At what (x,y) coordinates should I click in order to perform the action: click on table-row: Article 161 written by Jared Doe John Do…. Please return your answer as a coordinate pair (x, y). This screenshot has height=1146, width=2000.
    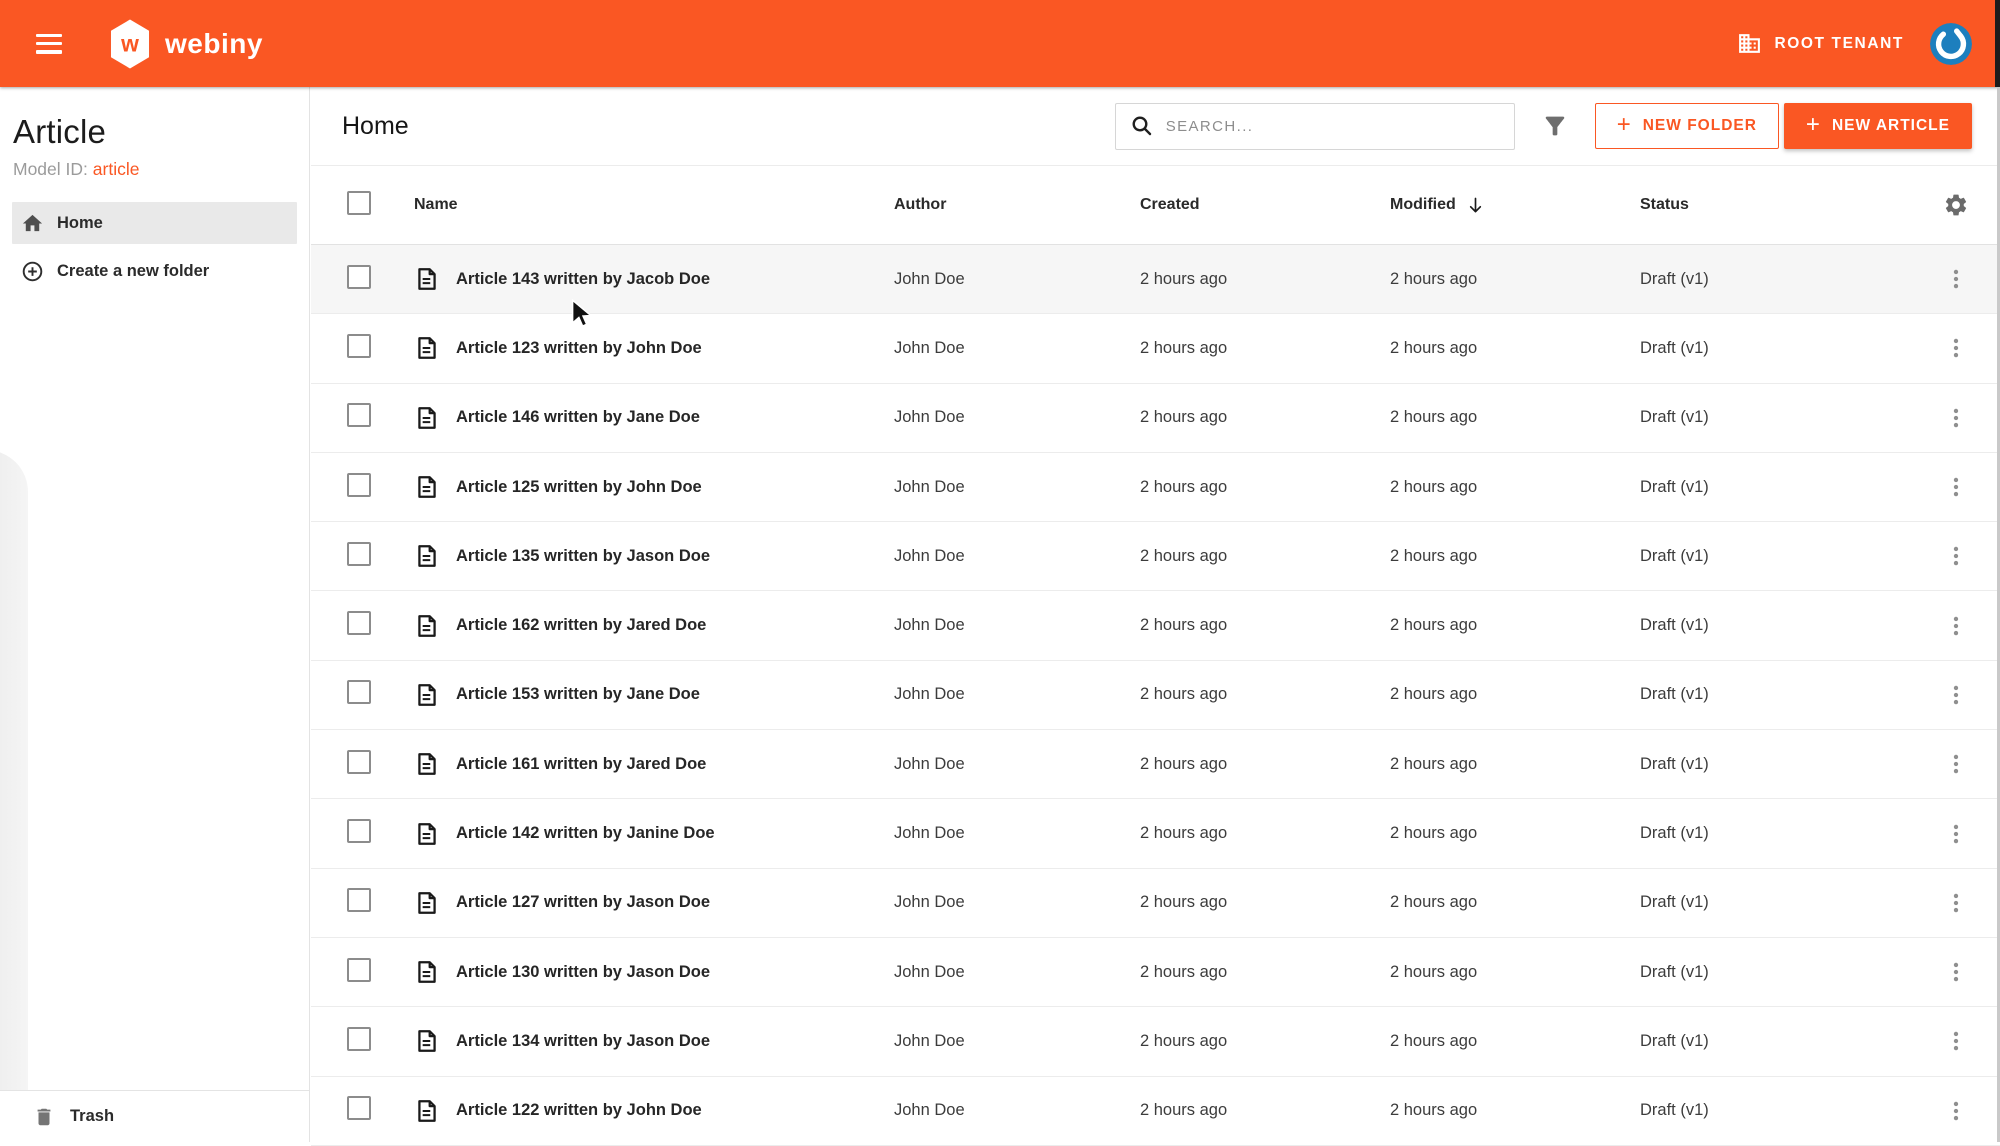
    Looking at the image, I should click on (1155, 765).